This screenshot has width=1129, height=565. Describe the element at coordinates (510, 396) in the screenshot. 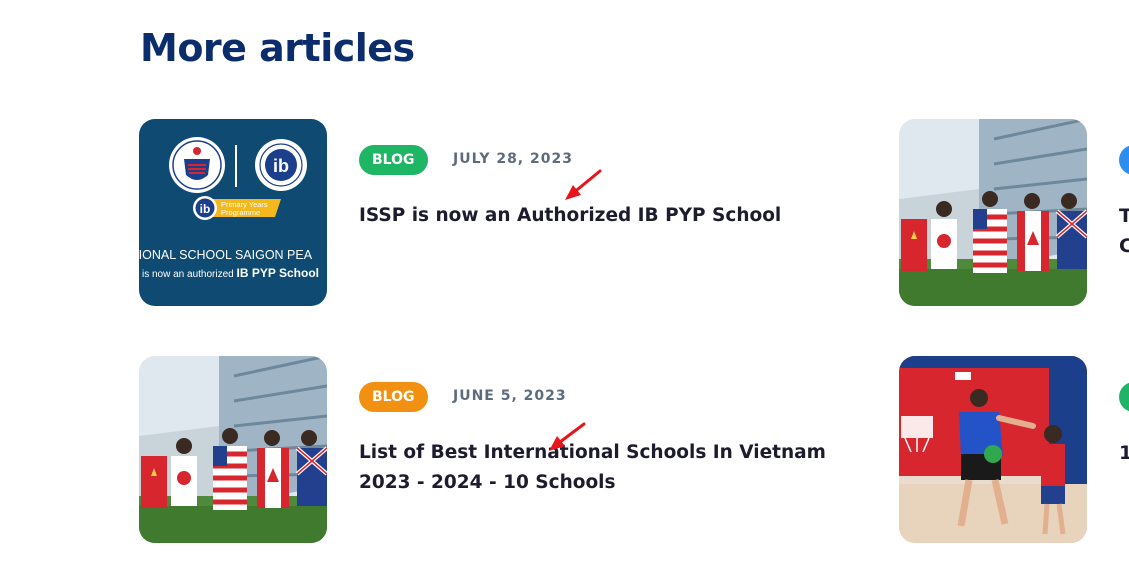

I see `article-date: JUNE 5, 2023` at that location.